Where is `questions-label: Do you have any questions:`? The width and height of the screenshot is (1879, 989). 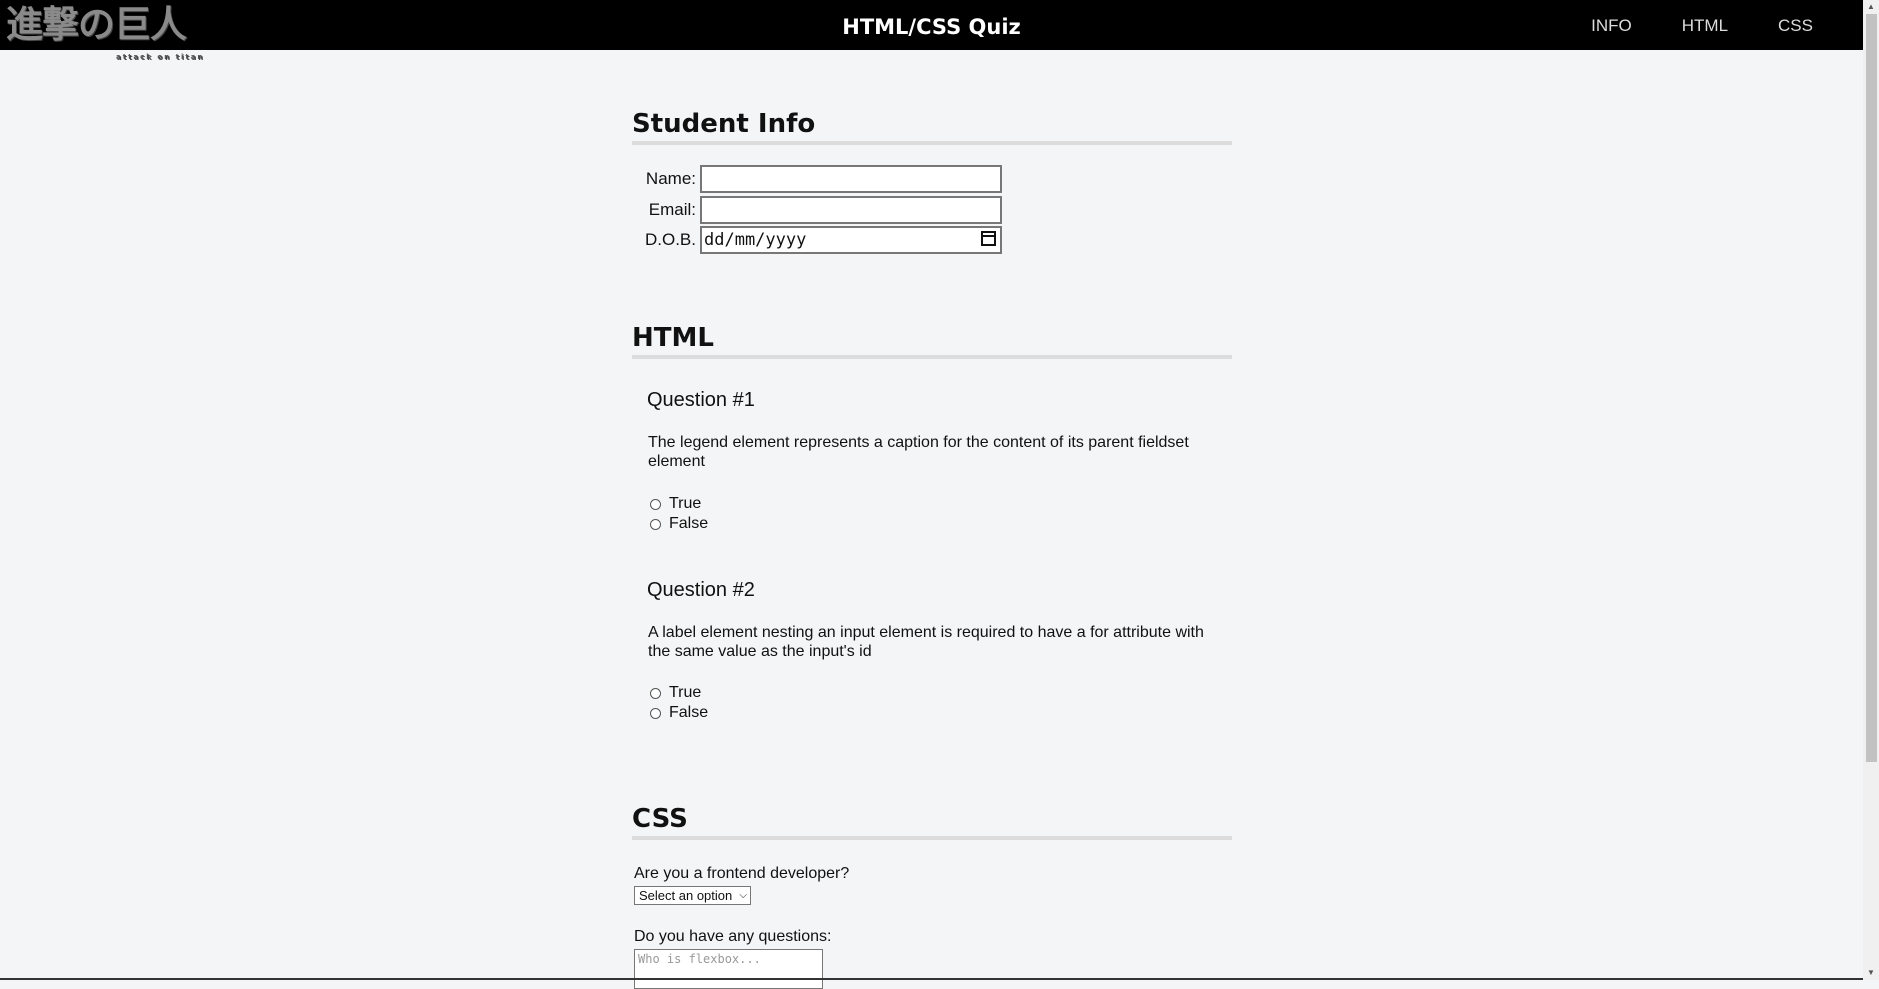
questions-label: Do you have any questions: is located at coordinates (733, 936).